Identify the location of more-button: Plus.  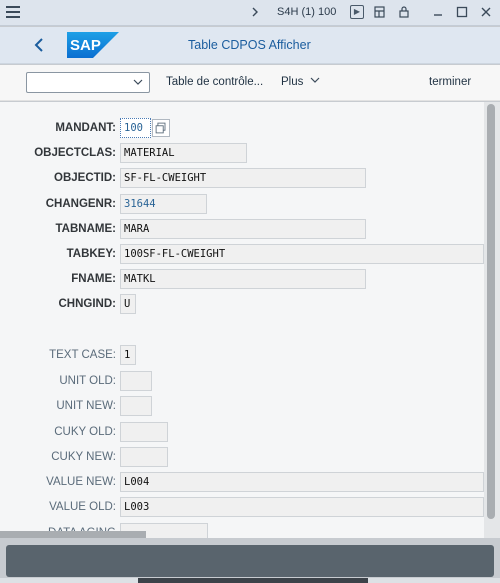
(300, 82).